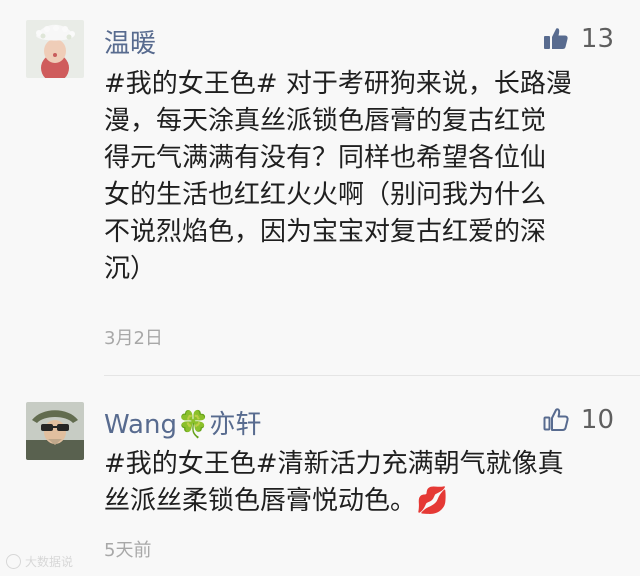  I want to click on comment-author: Wang🍀亦轩, so click(182, 422).